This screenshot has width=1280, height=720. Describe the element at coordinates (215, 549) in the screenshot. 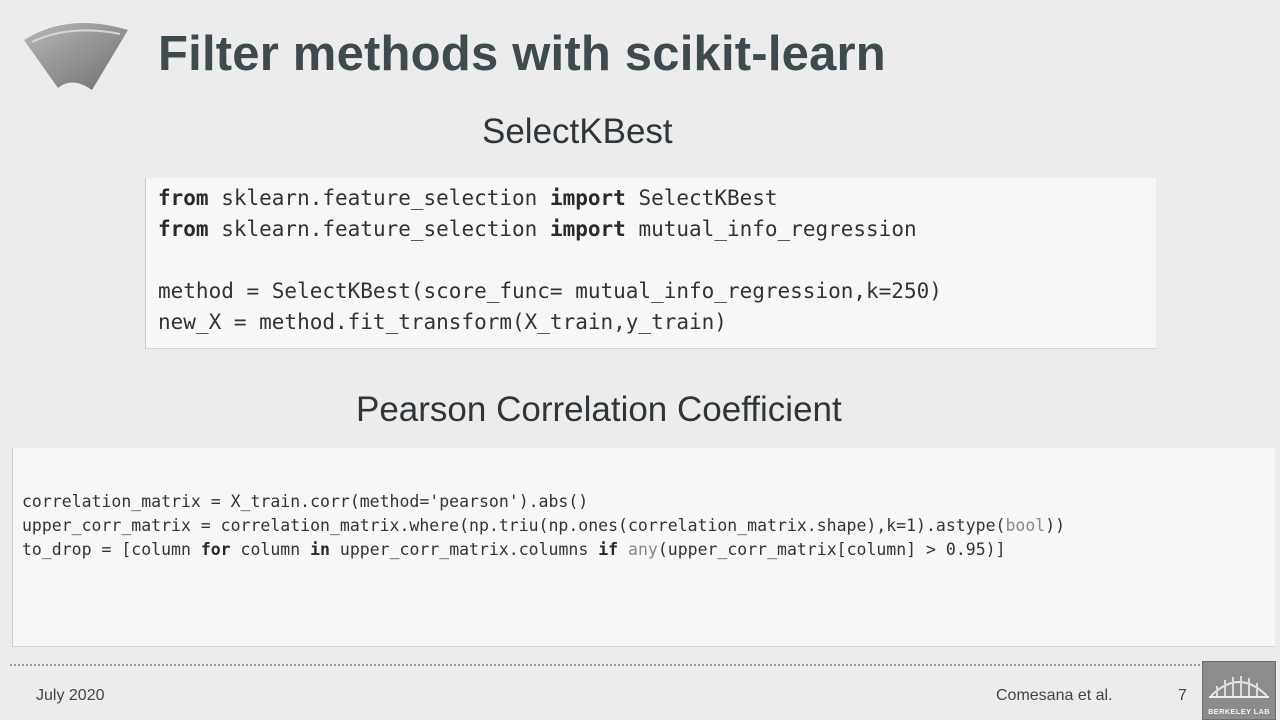

I see `code-keyword: for` at that location.